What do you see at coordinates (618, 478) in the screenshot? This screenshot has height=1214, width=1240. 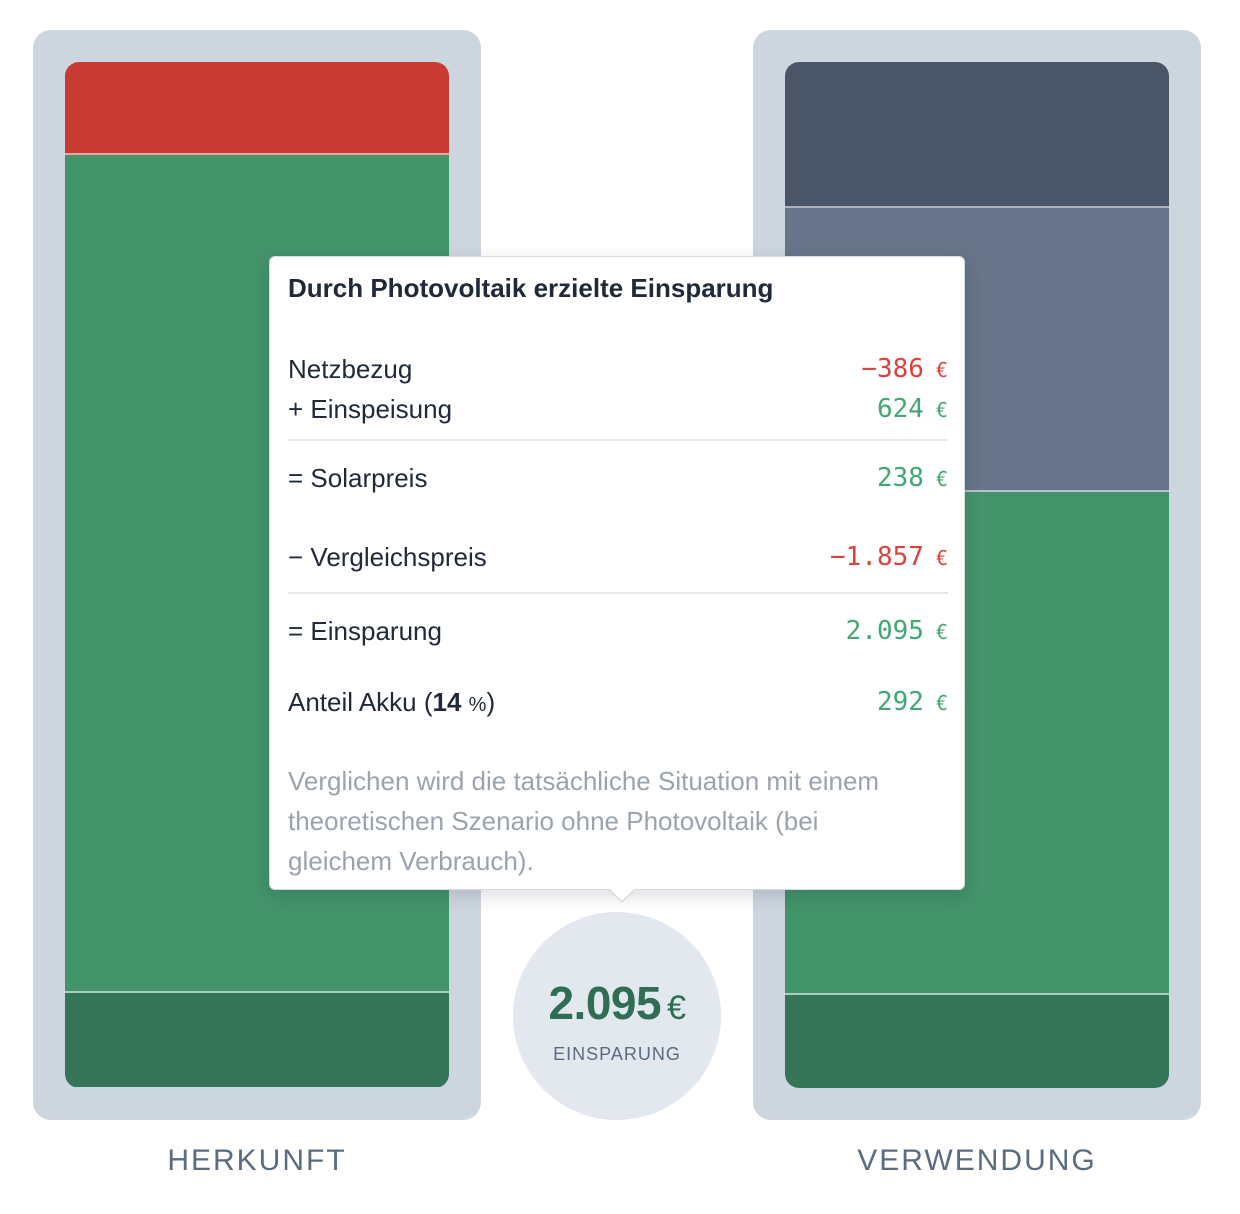 I see `row-solarpreis: = Solarpreis 238 €` at bounding box center [618, 478].